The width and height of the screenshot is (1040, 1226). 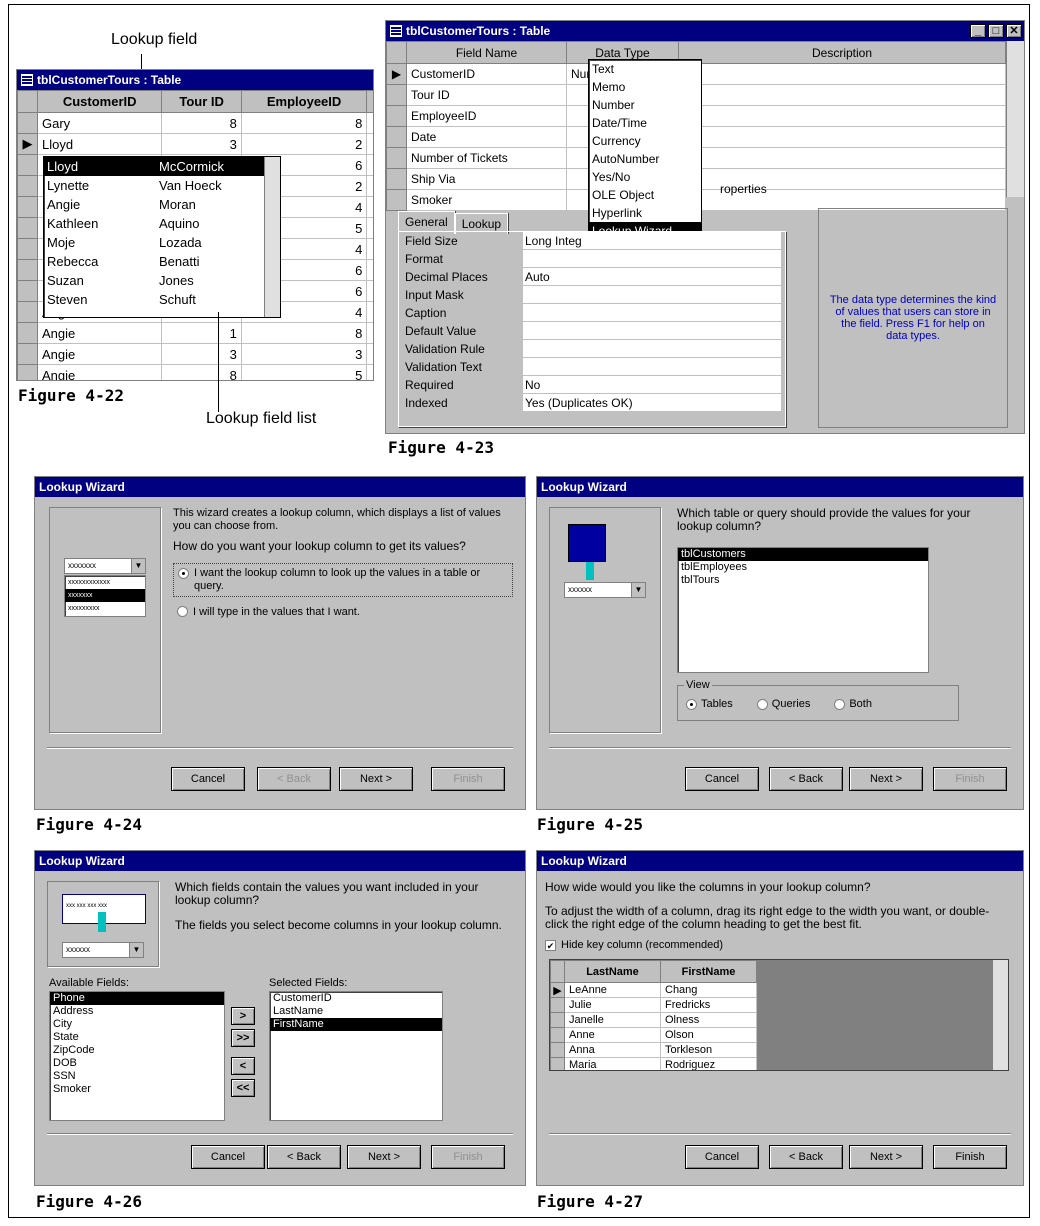 I want to click on available-field-item: Smoker, so click(x=137, y=1089).